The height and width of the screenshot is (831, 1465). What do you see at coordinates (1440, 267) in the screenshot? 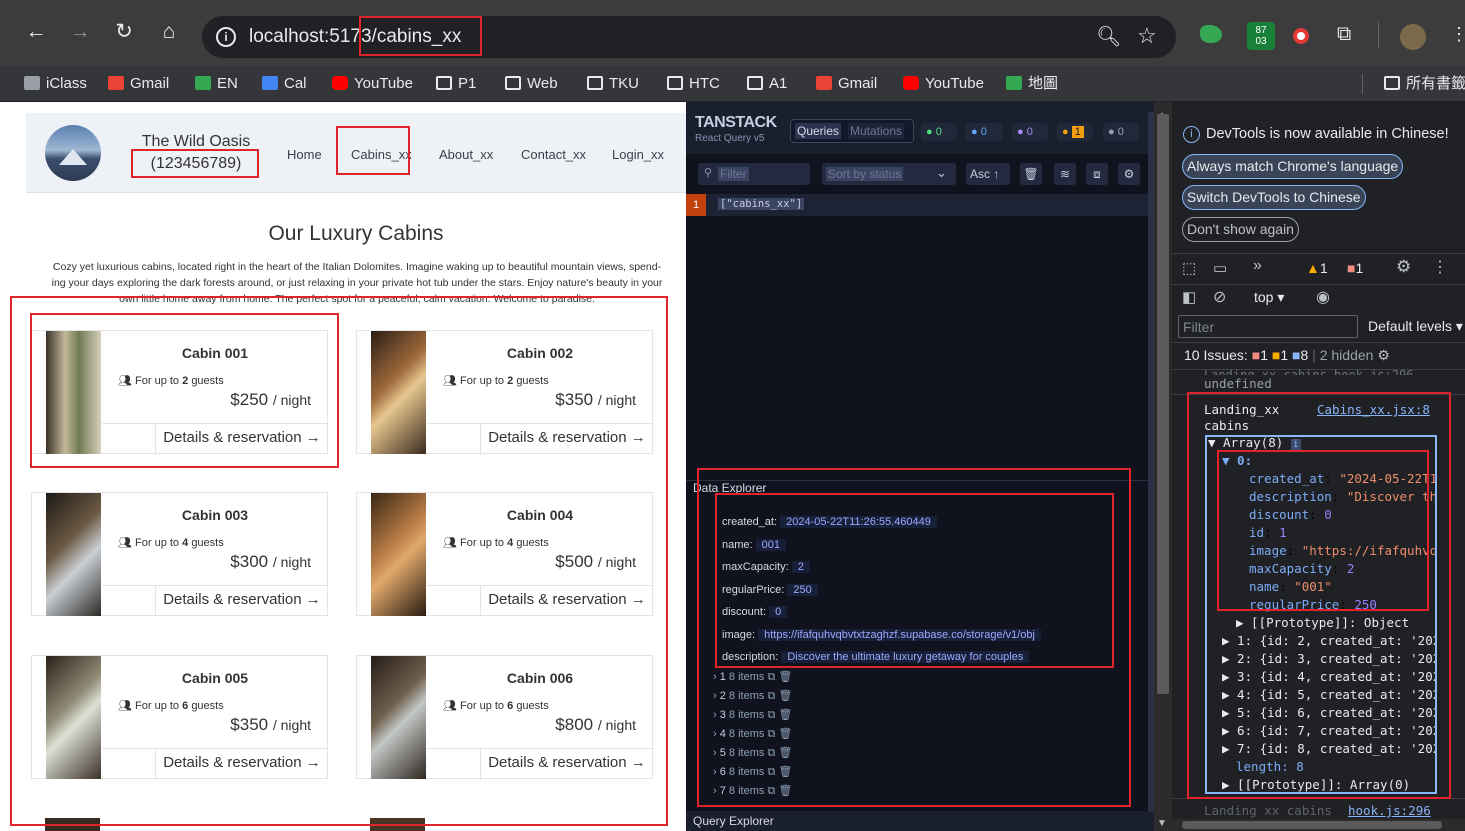
I see `kebab-menu-icon: ⋮` at bounding box center [1440, 267].